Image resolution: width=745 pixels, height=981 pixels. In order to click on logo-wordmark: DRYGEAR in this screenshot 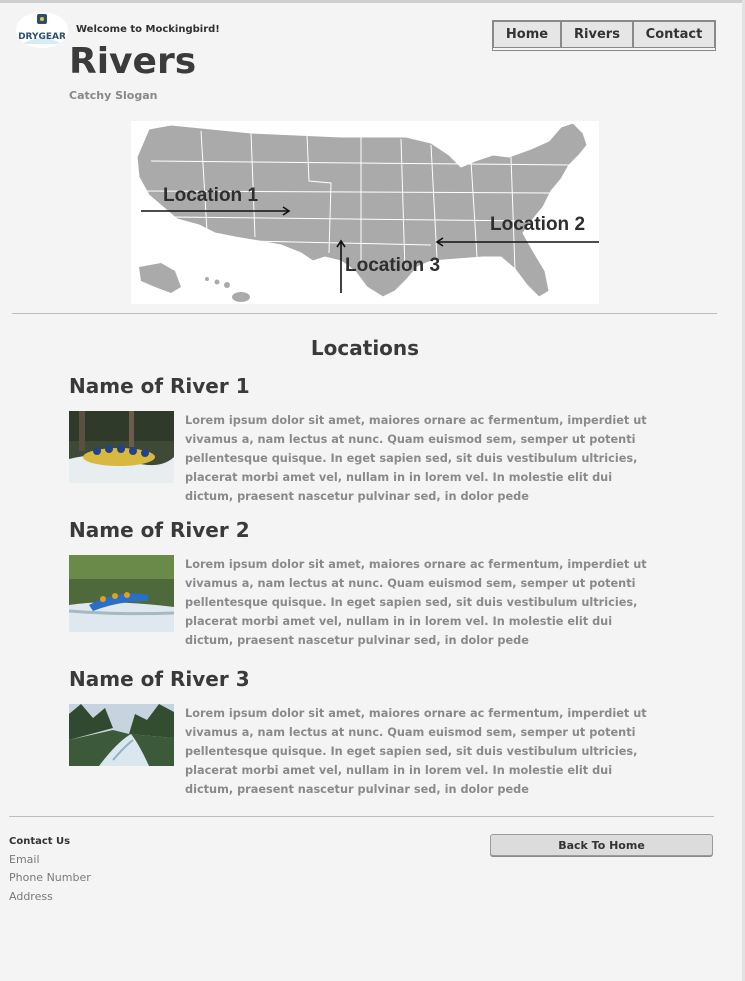, I will do `click(42, 37)`.